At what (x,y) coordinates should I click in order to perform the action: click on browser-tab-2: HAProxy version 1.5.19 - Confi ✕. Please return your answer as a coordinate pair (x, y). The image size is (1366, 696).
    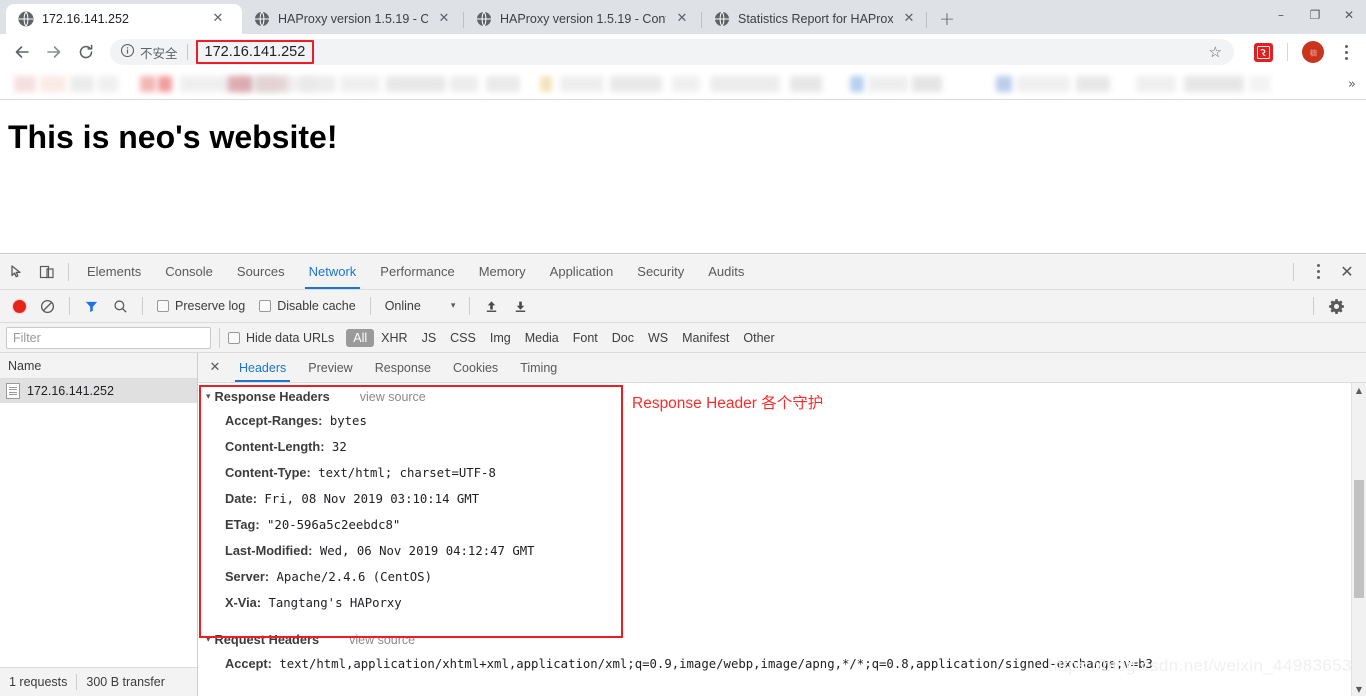
    Looking at the image, I should click on (353, 19).